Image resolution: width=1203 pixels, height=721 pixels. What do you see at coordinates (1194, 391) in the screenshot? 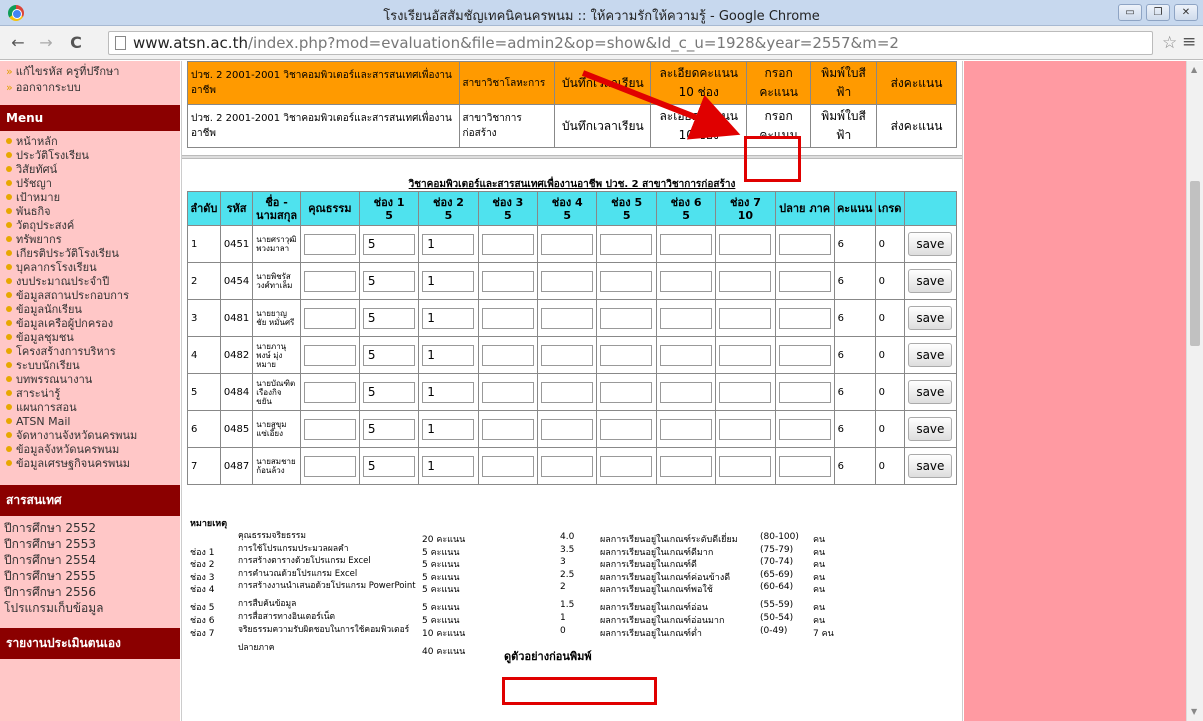
I see `page-scrollbar: ▲ ▼` at bounding box center [1194, 391].